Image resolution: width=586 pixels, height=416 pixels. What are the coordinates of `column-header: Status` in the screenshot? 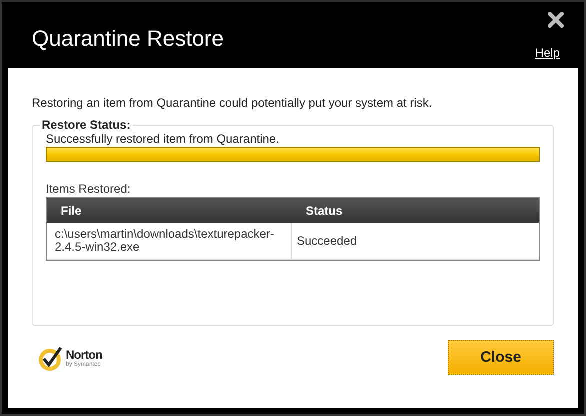 It's located at (324, 211).